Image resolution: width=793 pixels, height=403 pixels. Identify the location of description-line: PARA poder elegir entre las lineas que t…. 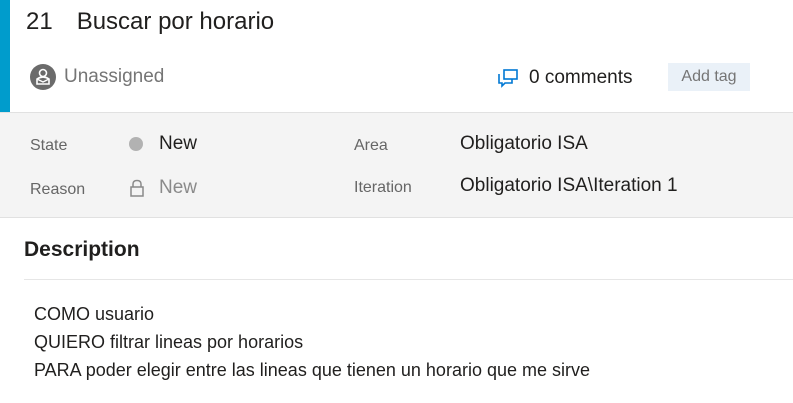
(312, 370).